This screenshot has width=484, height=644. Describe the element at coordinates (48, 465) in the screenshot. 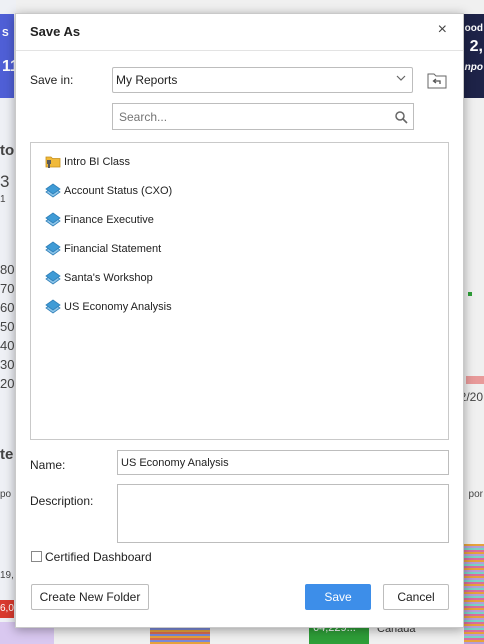

I see `name-label: Name:` at that location.